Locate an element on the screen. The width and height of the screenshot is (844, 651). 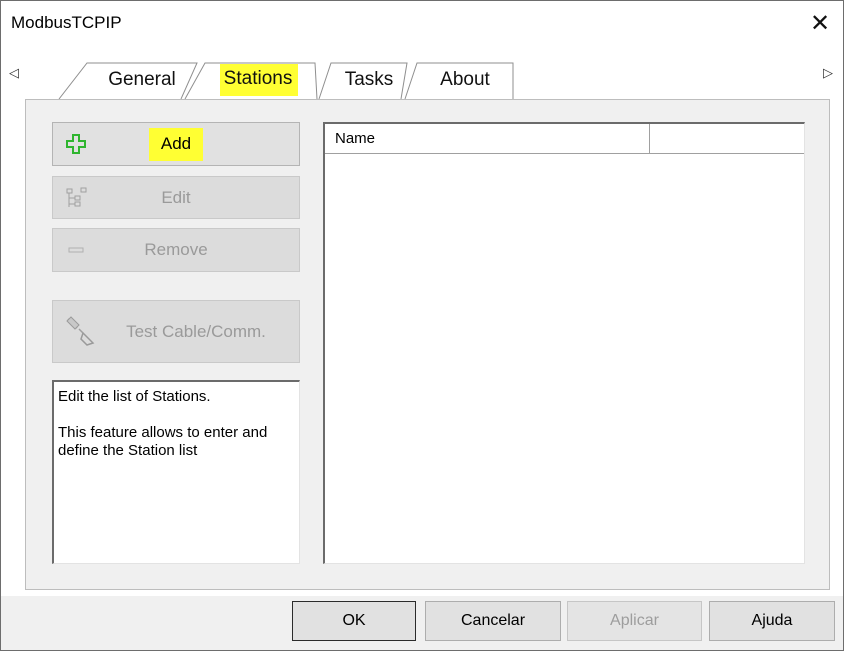
ok-button: OK is located at coordinates (354, 621).